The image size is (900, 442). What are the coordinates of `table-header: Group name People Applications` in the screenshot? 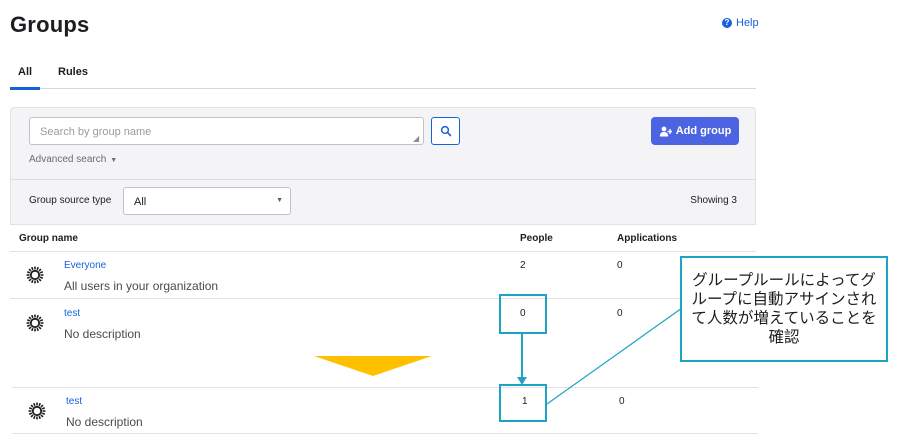 It's located at (383, 239).